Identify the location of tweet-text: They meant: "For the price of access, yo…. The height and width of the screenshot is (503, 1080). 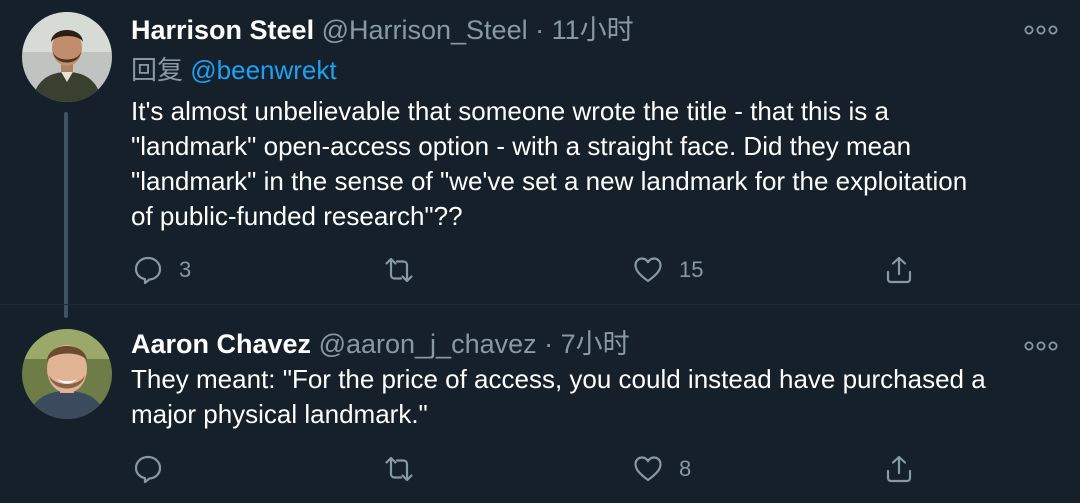
(598, 397).